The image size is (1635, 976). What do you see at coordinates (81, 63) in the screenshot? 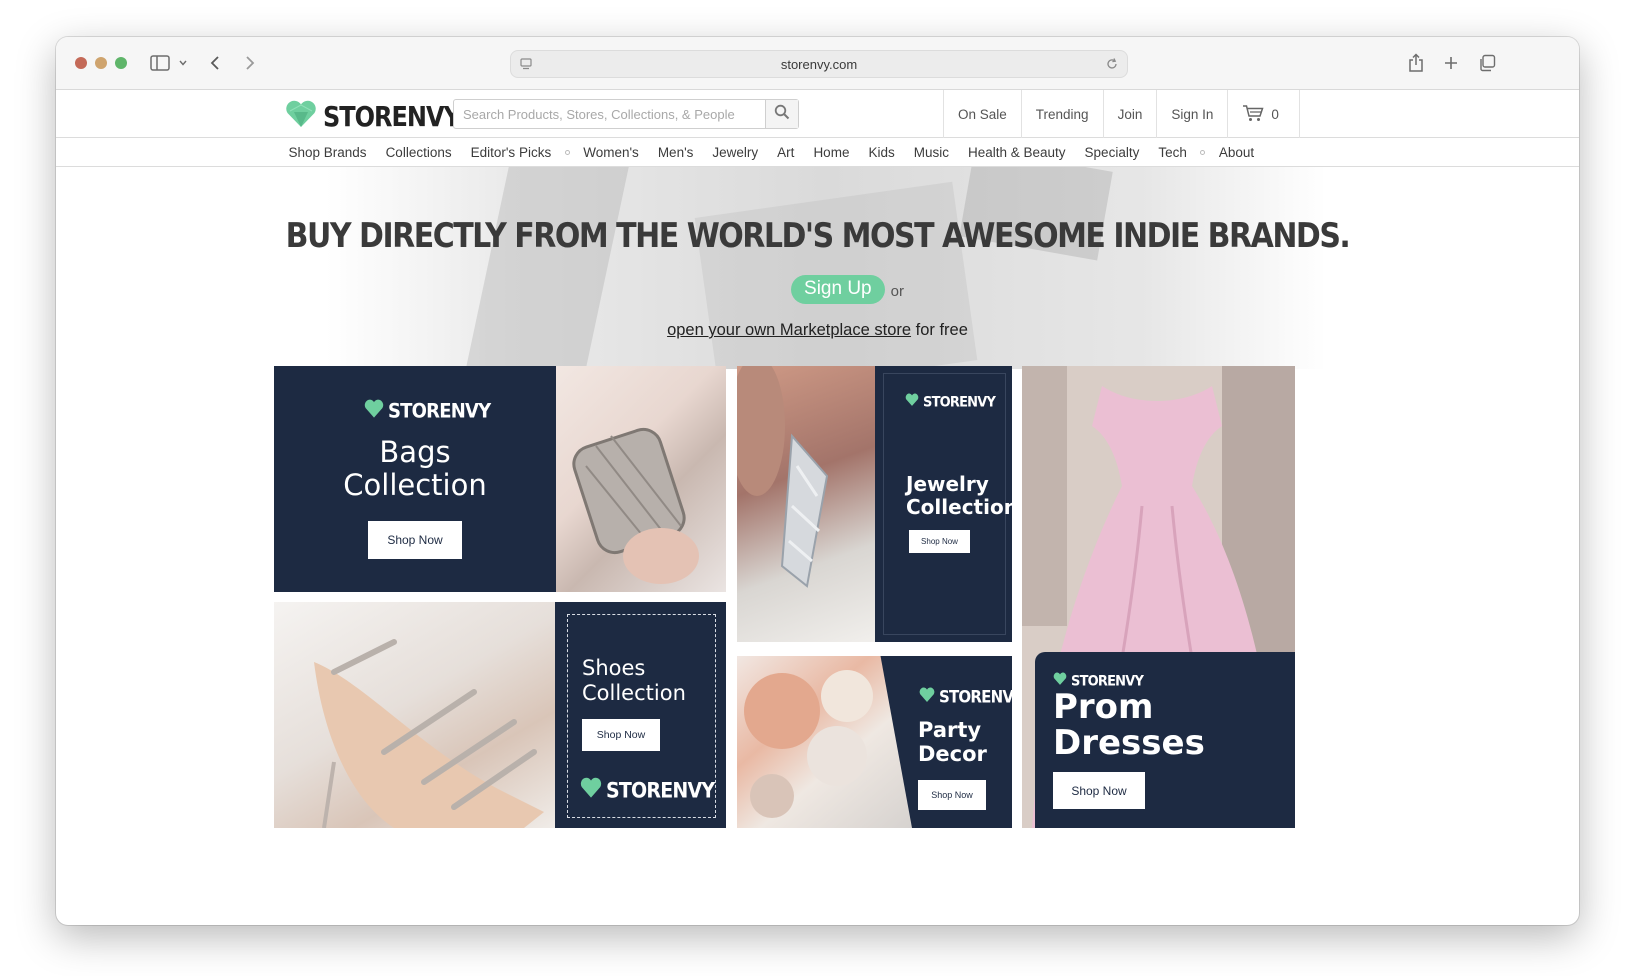
I see `close-window-button` at bounding box center [81, 63].